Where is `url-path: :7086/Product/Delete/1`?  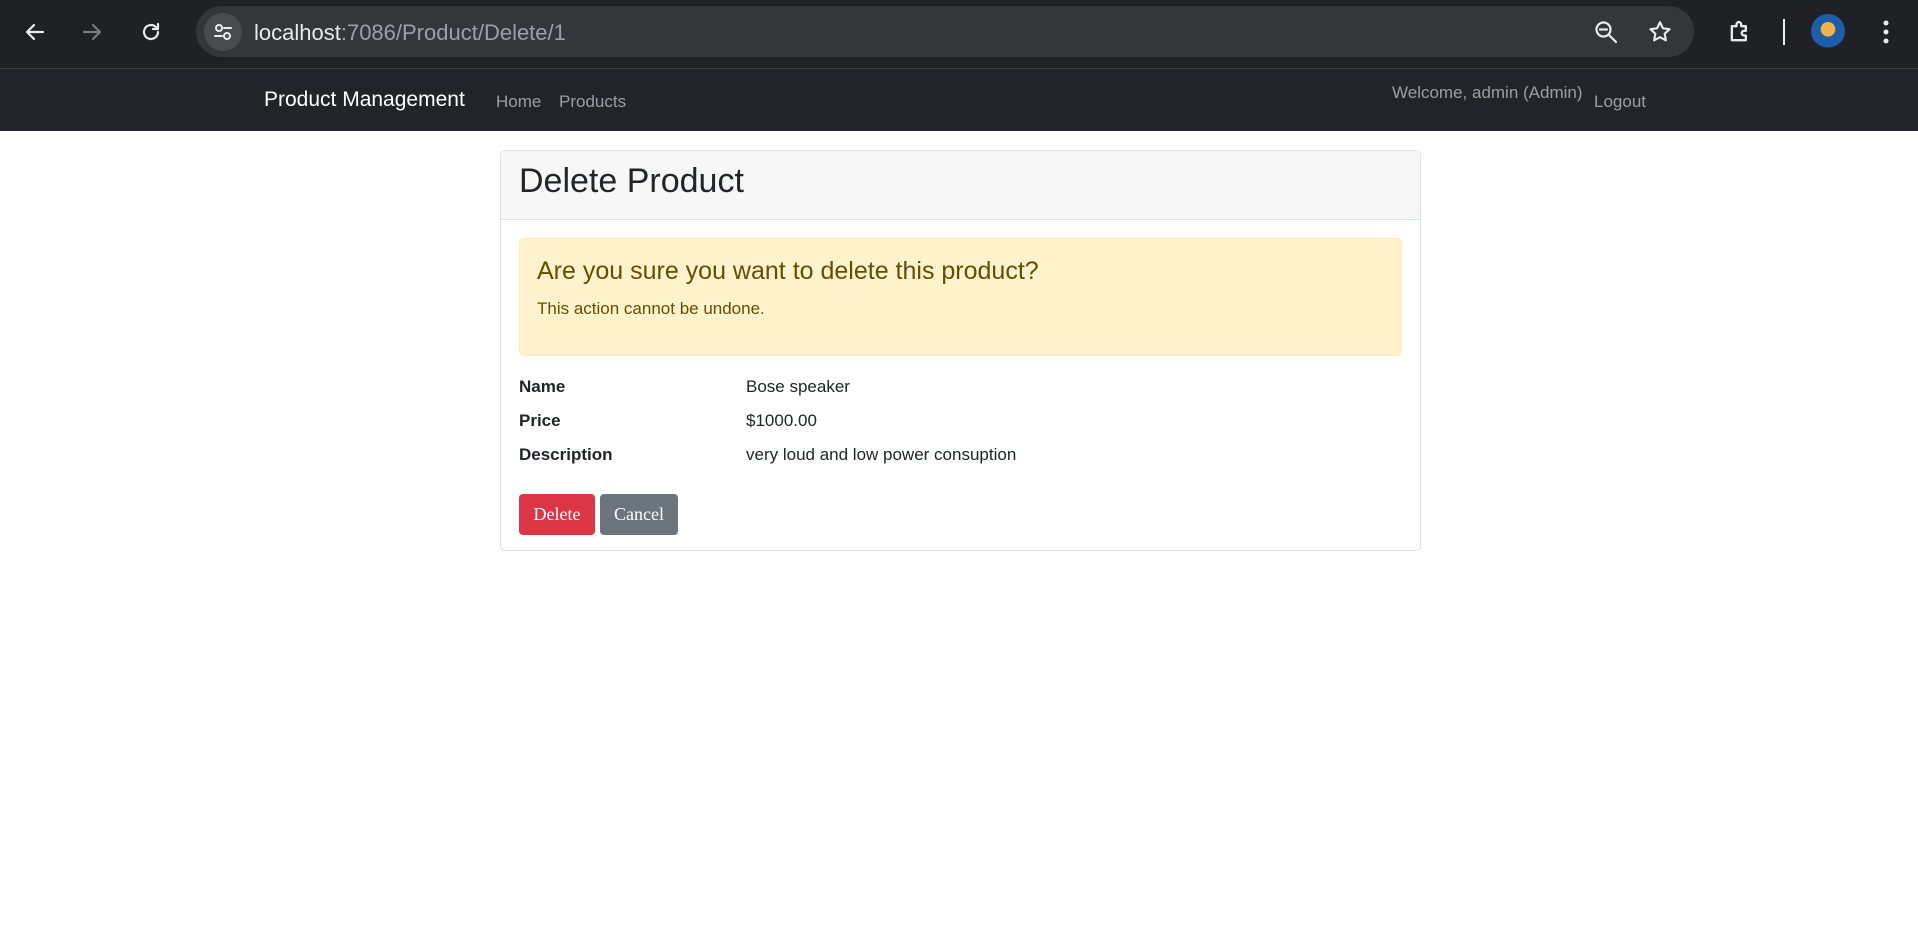 url-path: :7086/Product/Delete/1 is located at coordinates (453, 32).